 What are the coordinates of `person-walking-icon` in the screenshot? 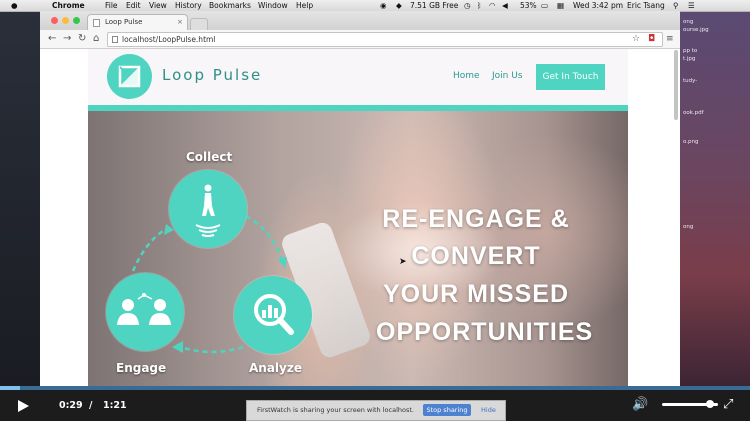 It's located at (208, 210).